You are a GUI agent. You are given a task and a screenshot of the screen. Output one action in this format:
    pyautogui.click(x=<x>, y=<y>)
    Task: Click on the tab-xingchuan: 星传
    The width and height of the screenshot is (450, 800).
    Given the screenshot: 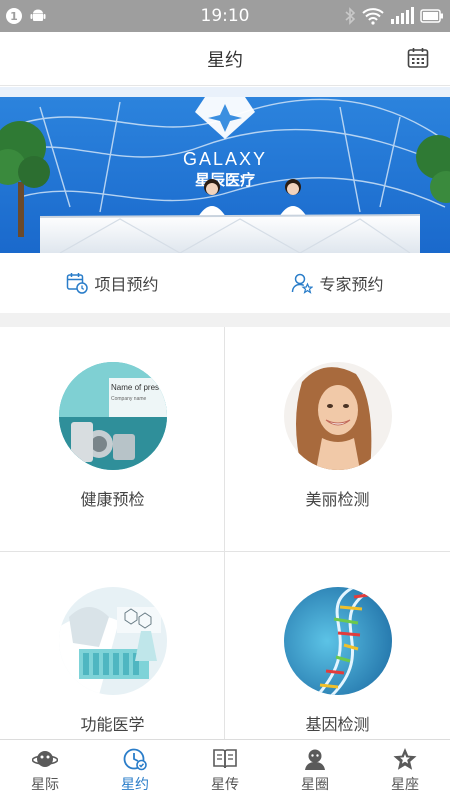 What is the action you would take?
    pyautogui.click(x=225, y=770)
    